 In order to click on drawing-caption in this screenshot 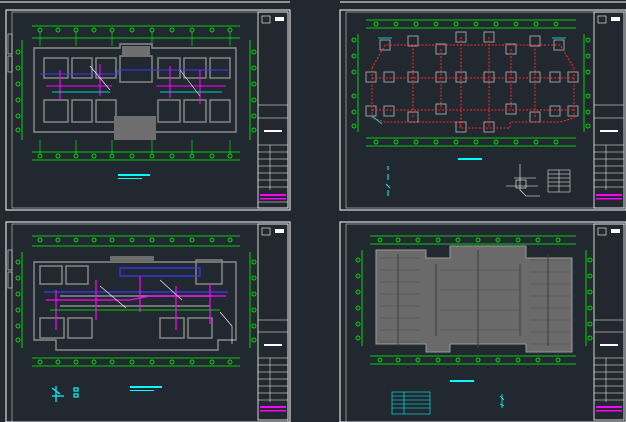, I will do `click(134, 175)`.